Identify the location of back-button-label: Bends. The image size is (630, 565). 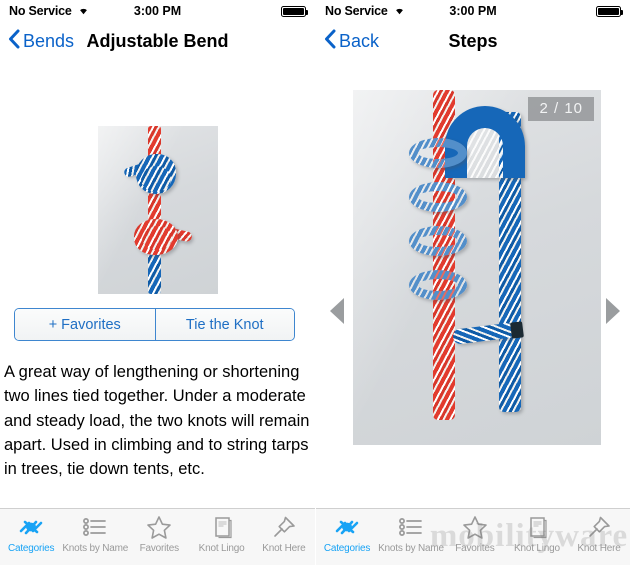
(49, 40).